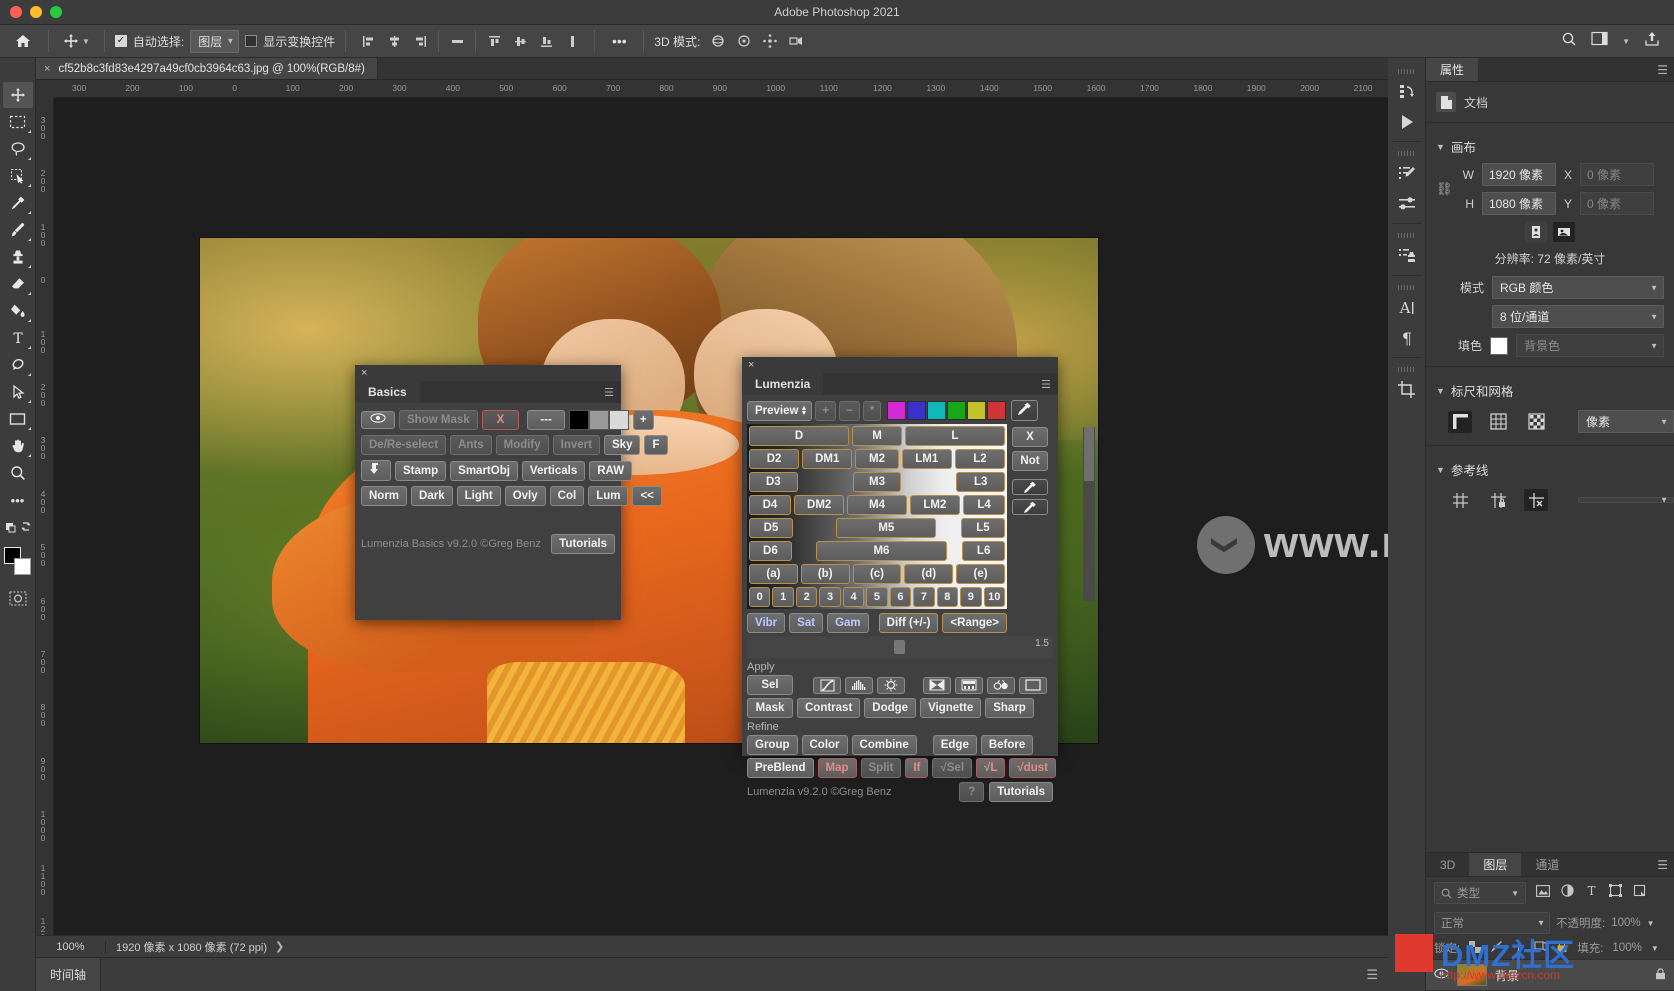 This screenshot has height=991, width=1674. Describe the element at coordinates (17, 95) in the screenshot. I see `move-tool` at that location.